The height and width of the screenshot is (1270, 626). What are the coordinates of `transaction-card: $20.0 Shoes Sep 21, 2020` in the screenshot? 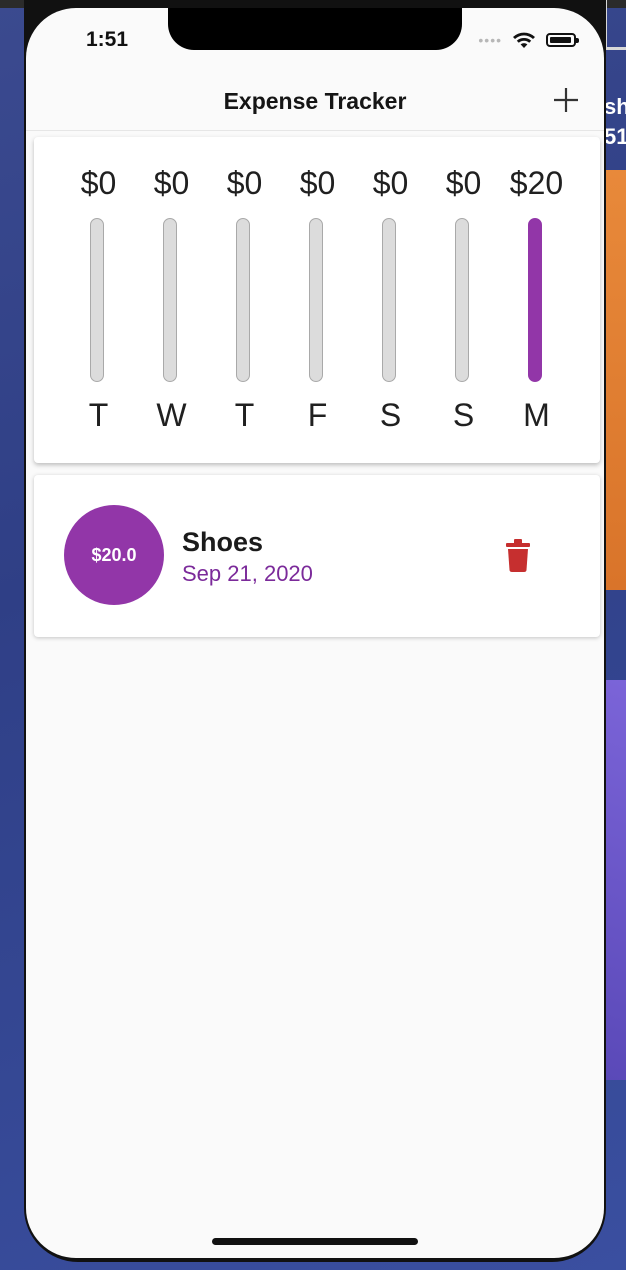 It's located at (317, 556).